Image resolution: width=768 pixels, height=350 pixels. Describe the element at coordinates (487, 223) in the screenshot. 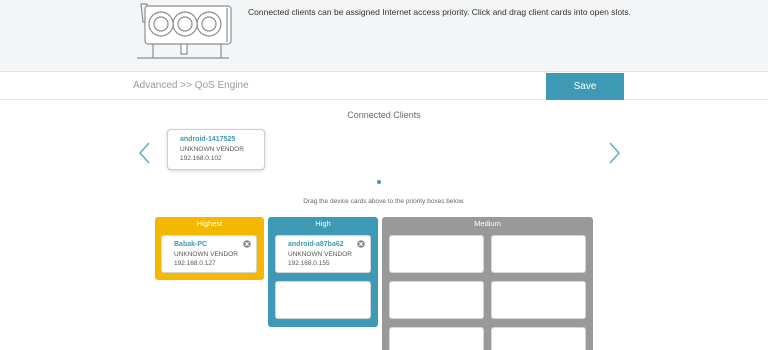

I see `priority-label-medium: Medium` at that location.